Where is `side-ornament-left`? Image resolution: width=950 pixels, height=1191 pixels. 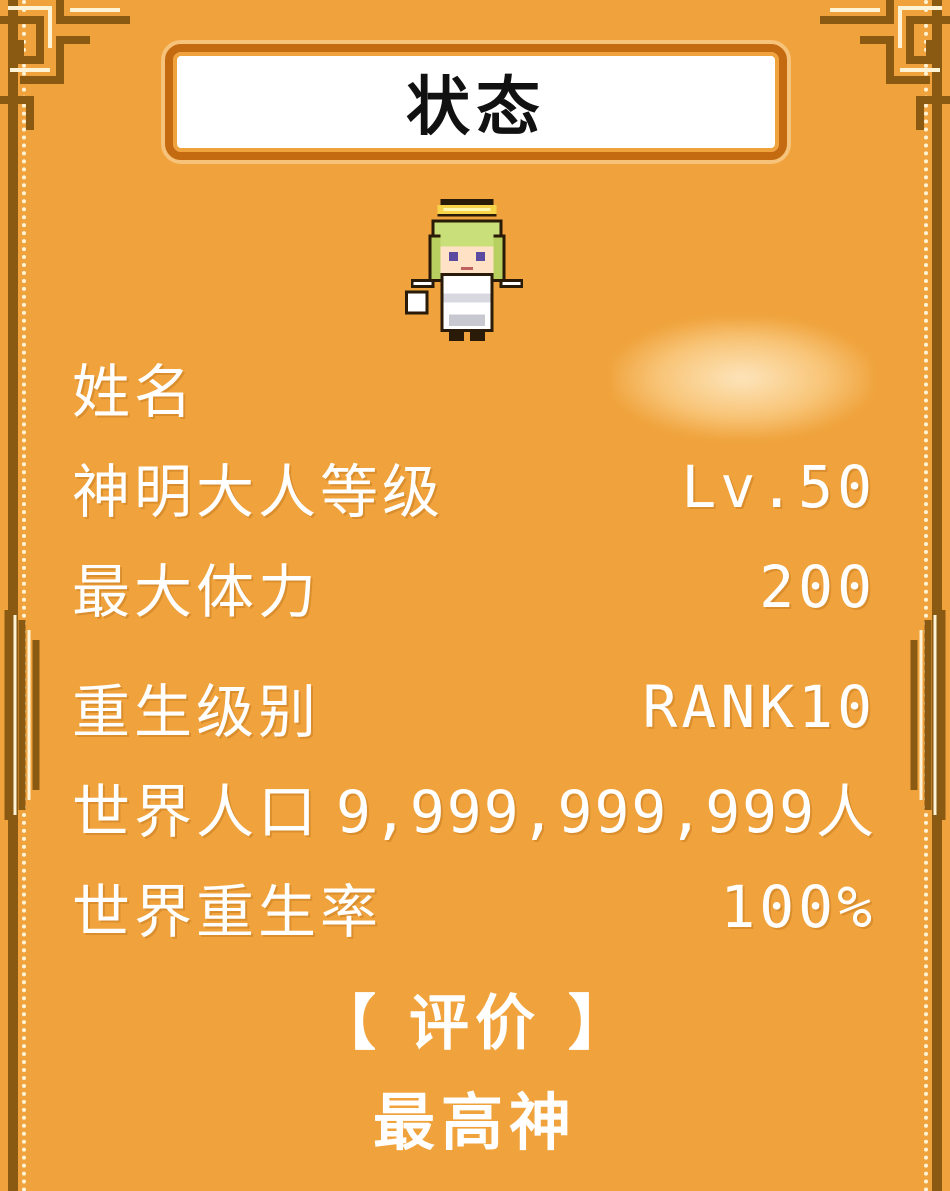 side-ornament-left is located at coordinates (22, 715).